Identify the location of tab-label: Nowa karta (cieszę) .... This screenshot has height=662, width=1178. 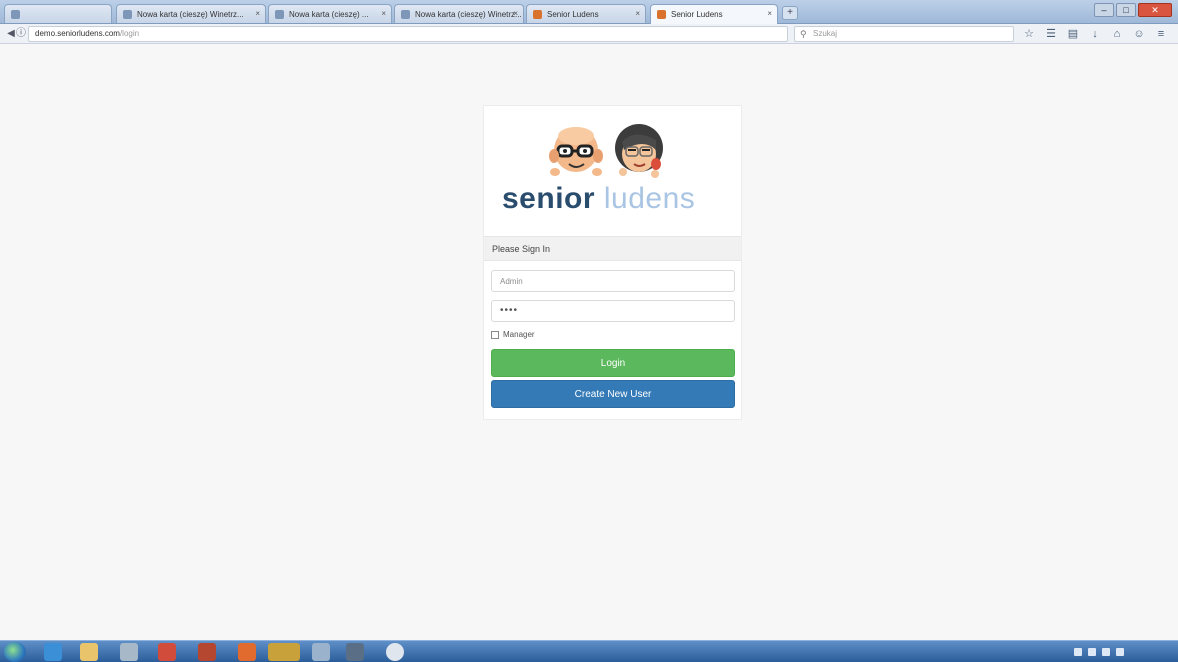
(329, 14).